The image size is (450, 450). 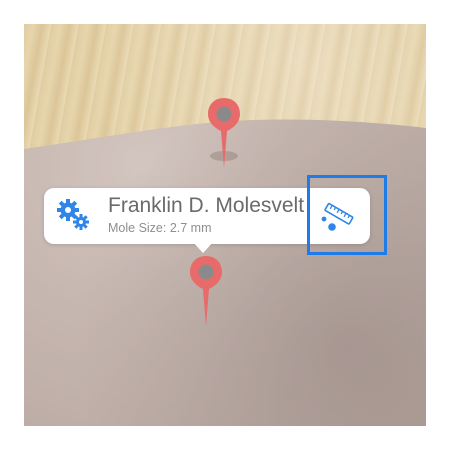 I want to click on measure-highlight-box, so click(x=347, y=215).